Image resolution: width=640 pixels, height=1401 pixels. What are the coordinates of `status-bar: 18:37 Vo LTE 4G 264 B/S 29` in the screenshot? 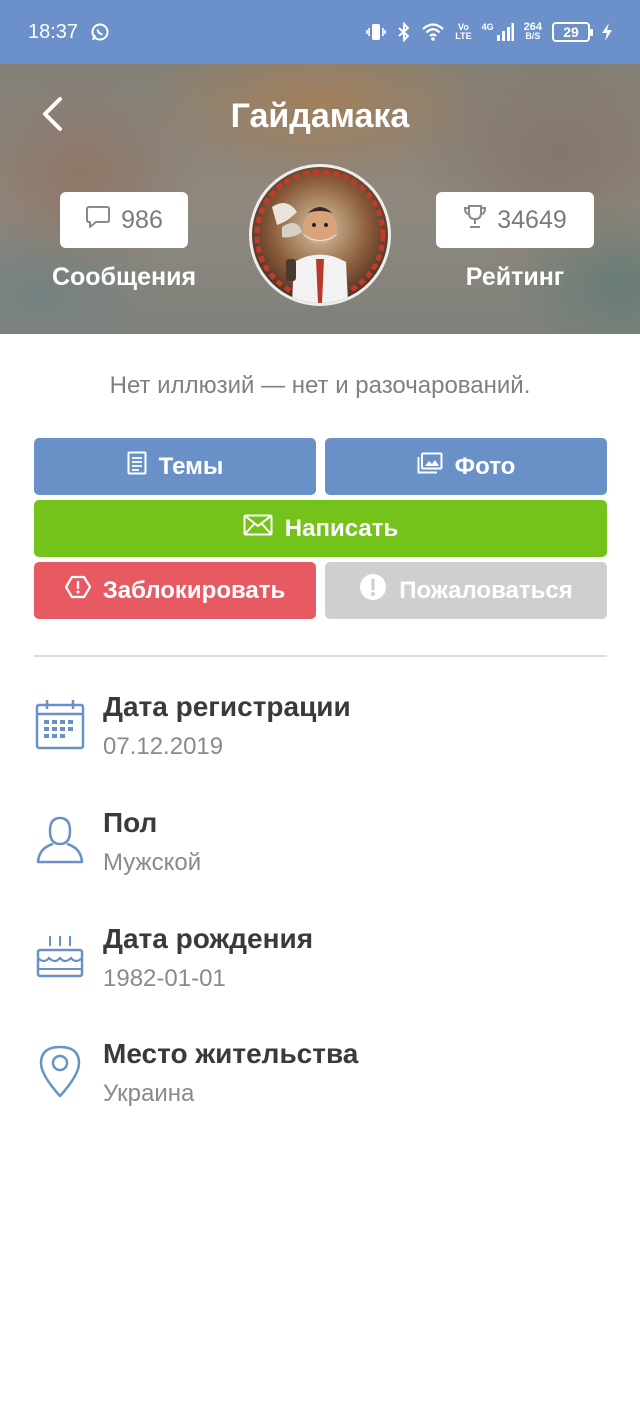 It's located at (320, 32).